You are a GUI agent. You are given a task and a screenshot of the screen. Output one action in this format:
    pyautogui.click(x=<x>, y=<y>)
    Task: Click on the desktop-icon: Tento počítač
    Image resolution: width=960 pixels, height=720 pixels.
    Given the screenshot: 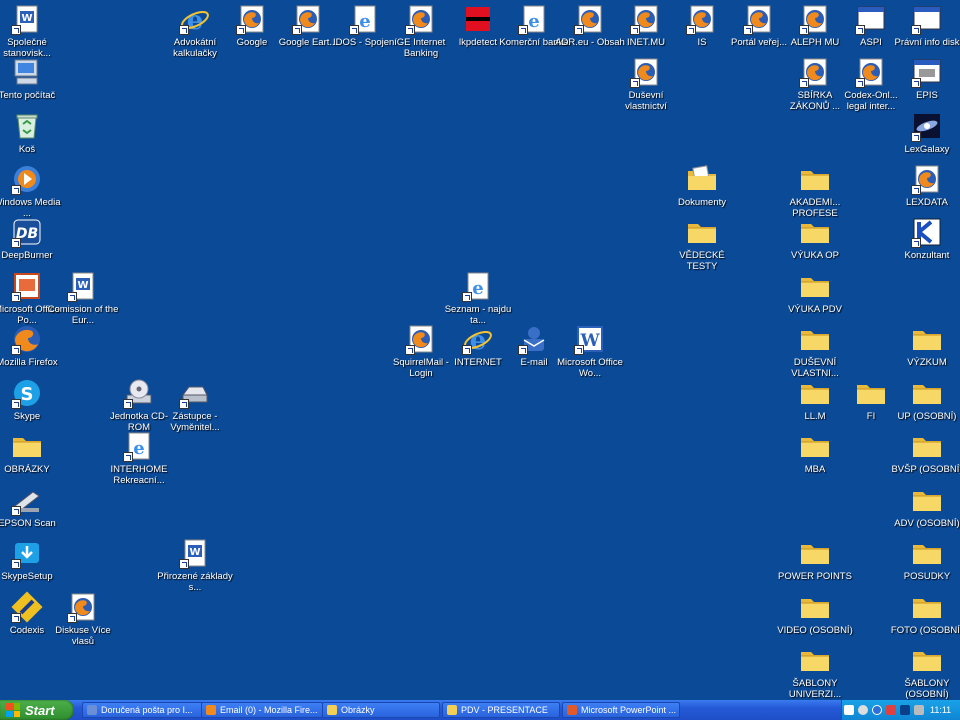 What is the action you would take?
    pyautogui.click(x=32, y=78)
    